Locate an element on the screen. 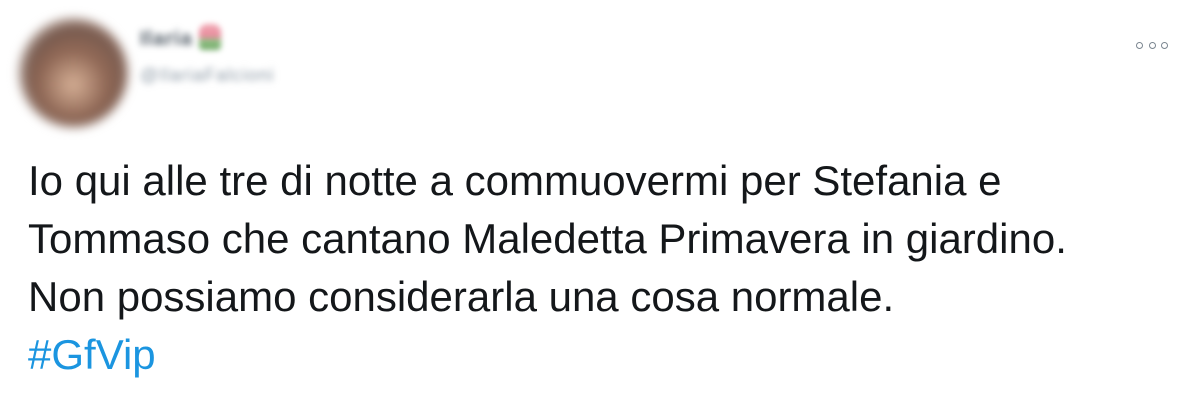  more-options-icon is located at coordinates (1152, 45).